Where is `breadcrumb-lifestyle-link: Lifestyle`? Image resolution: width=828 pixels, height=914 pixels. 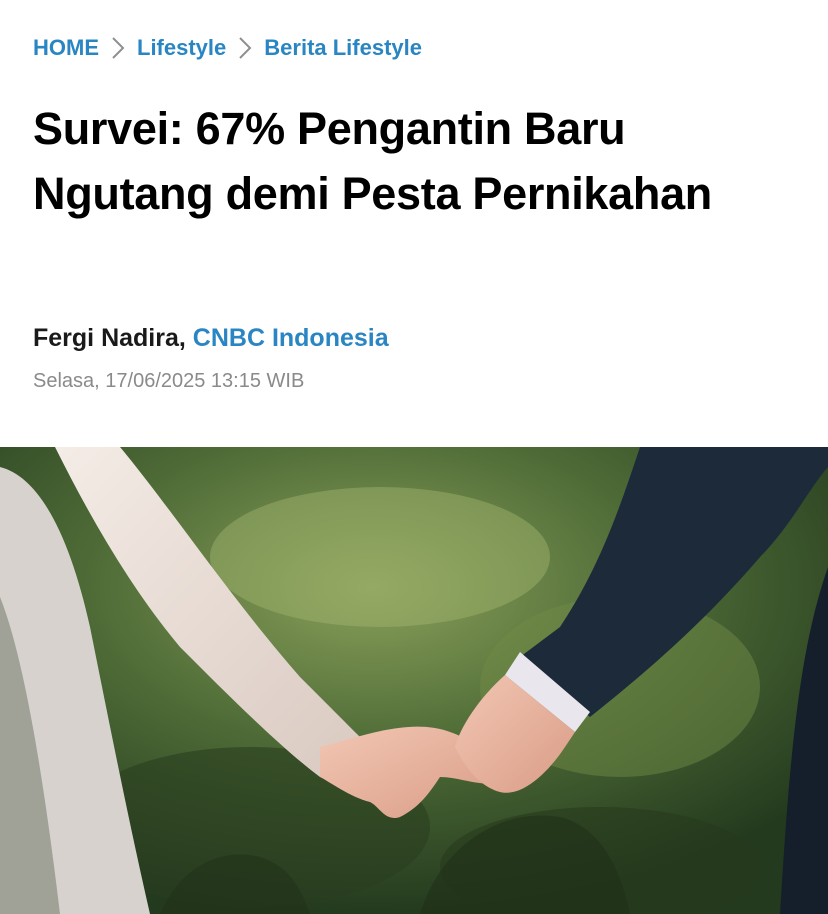
breadcrumb-lifestyle-link: Lifestyle is located at coordinates (181, 48).